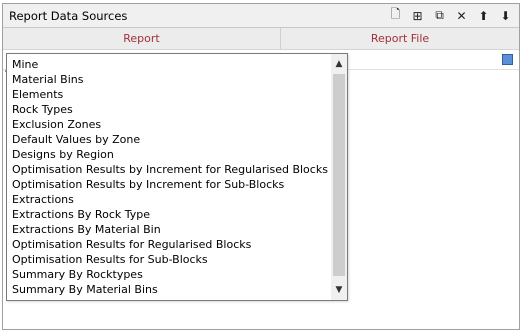  I want to click on copy-icon: ⧉, so click(439, 15).